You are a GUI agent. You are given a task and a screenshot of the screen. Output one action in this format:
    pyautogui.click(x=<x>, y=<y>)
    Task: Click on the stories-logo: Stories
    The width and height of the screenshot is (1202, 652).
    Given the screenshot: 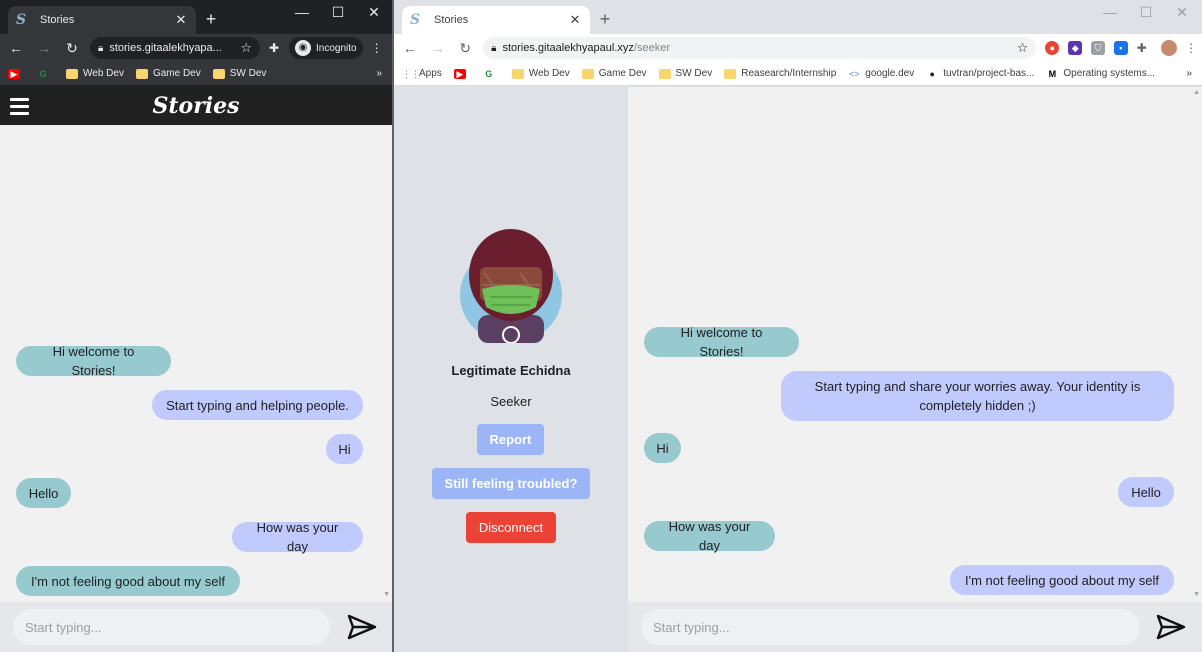 What is the action you would take?
    pyautogui.click(x=196, y=106)
    